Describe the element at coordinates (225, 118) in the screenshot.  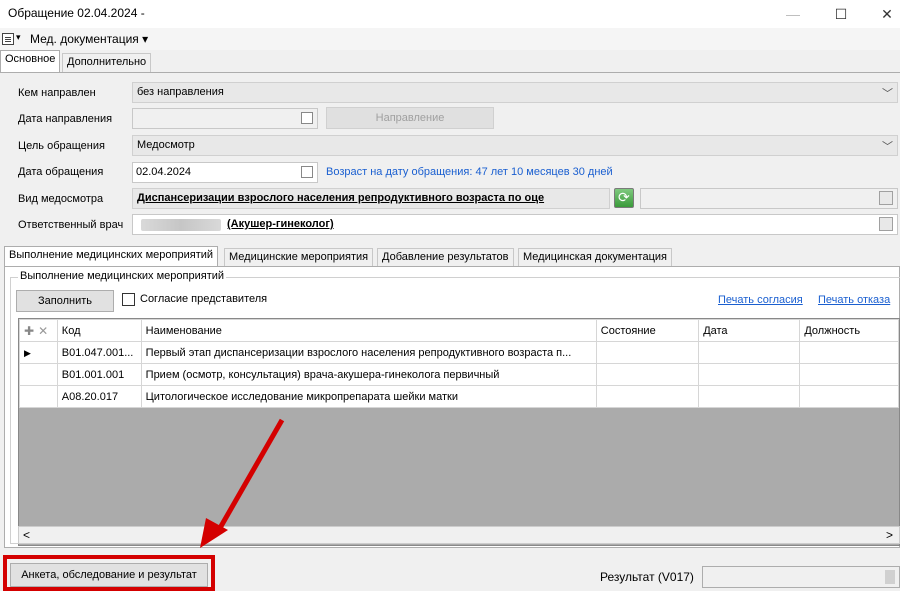
I see `referral-date-field` at that location.